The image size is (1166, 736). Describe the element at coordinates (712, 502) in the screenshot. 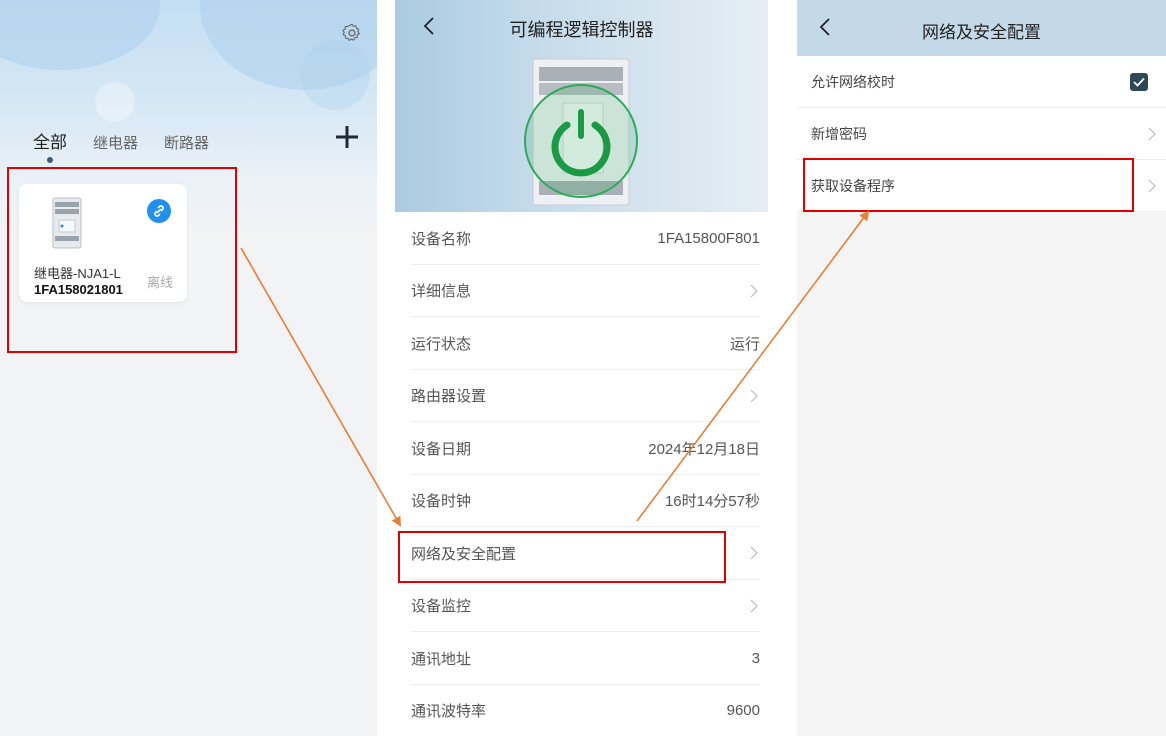

I see `row-value: 16时14分57秒` at that location.